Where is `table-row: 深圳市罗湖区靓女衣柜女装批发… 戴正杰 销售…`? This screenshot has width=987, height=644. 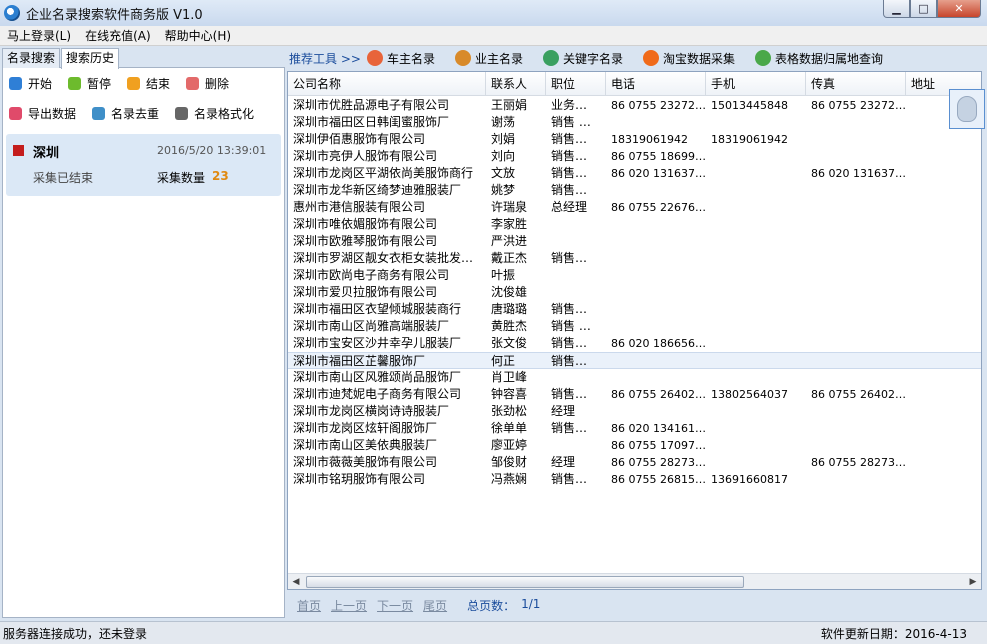
table-row: 深圳市罗湖区靓女衣柜女装批发… 戴正杰 销售… is located at coordinates (634, 258).